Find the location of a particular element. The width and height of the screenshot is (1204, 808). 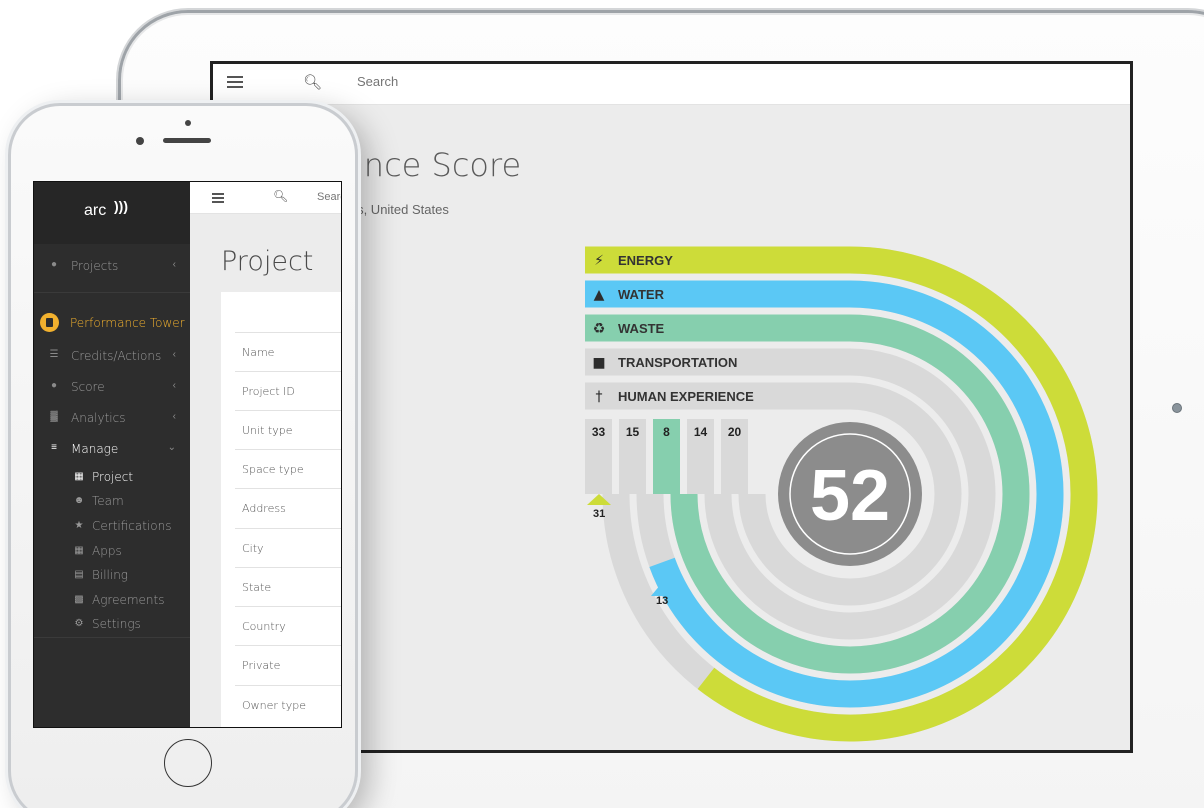

circle-icon: ● is located at coordinates (54, 385).